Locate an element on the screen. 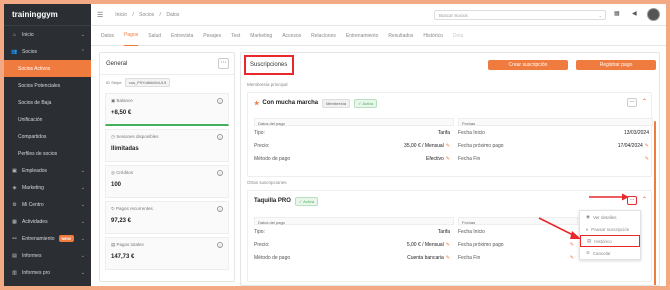 The image size is (670, 290). hamburger-menu-icon: ☰ is located at coordinates (100, 15).